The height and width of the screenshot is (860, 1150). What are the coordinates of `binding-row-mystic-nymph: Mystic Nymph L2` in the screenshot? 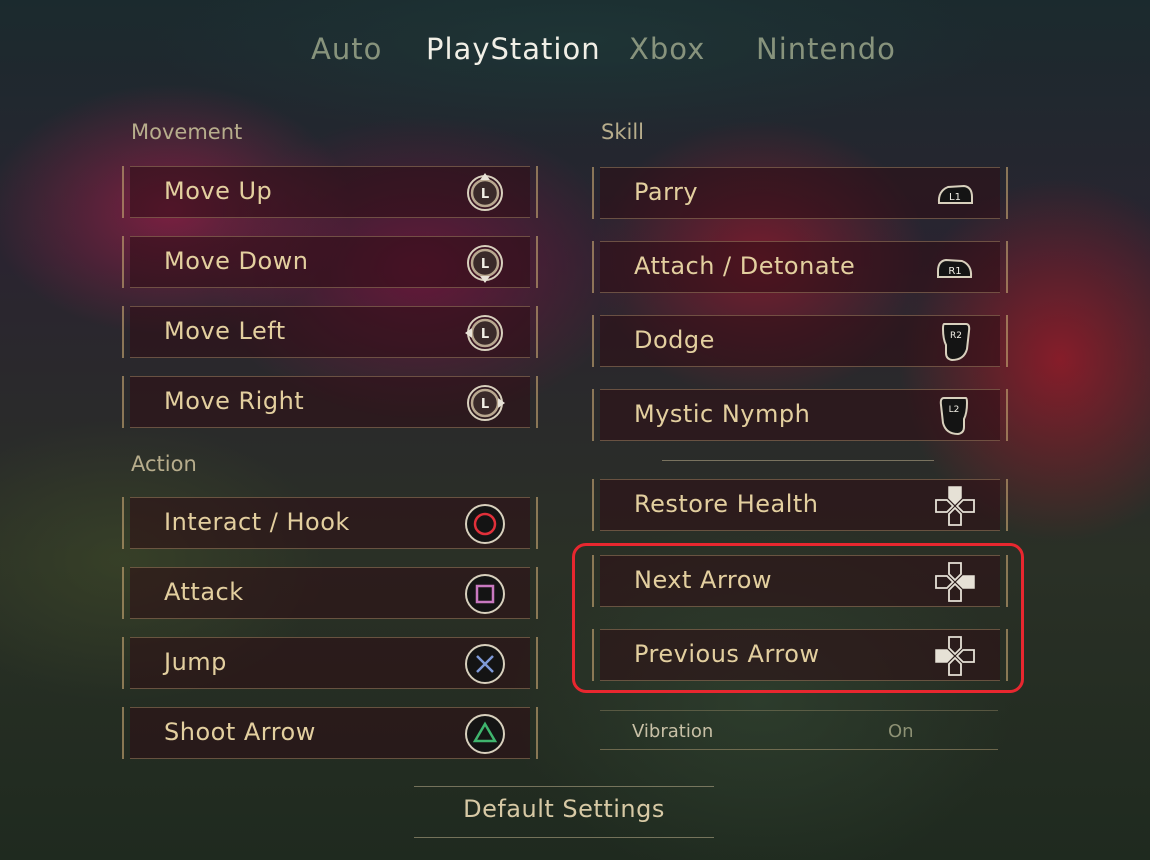 It's located at (800, 415).